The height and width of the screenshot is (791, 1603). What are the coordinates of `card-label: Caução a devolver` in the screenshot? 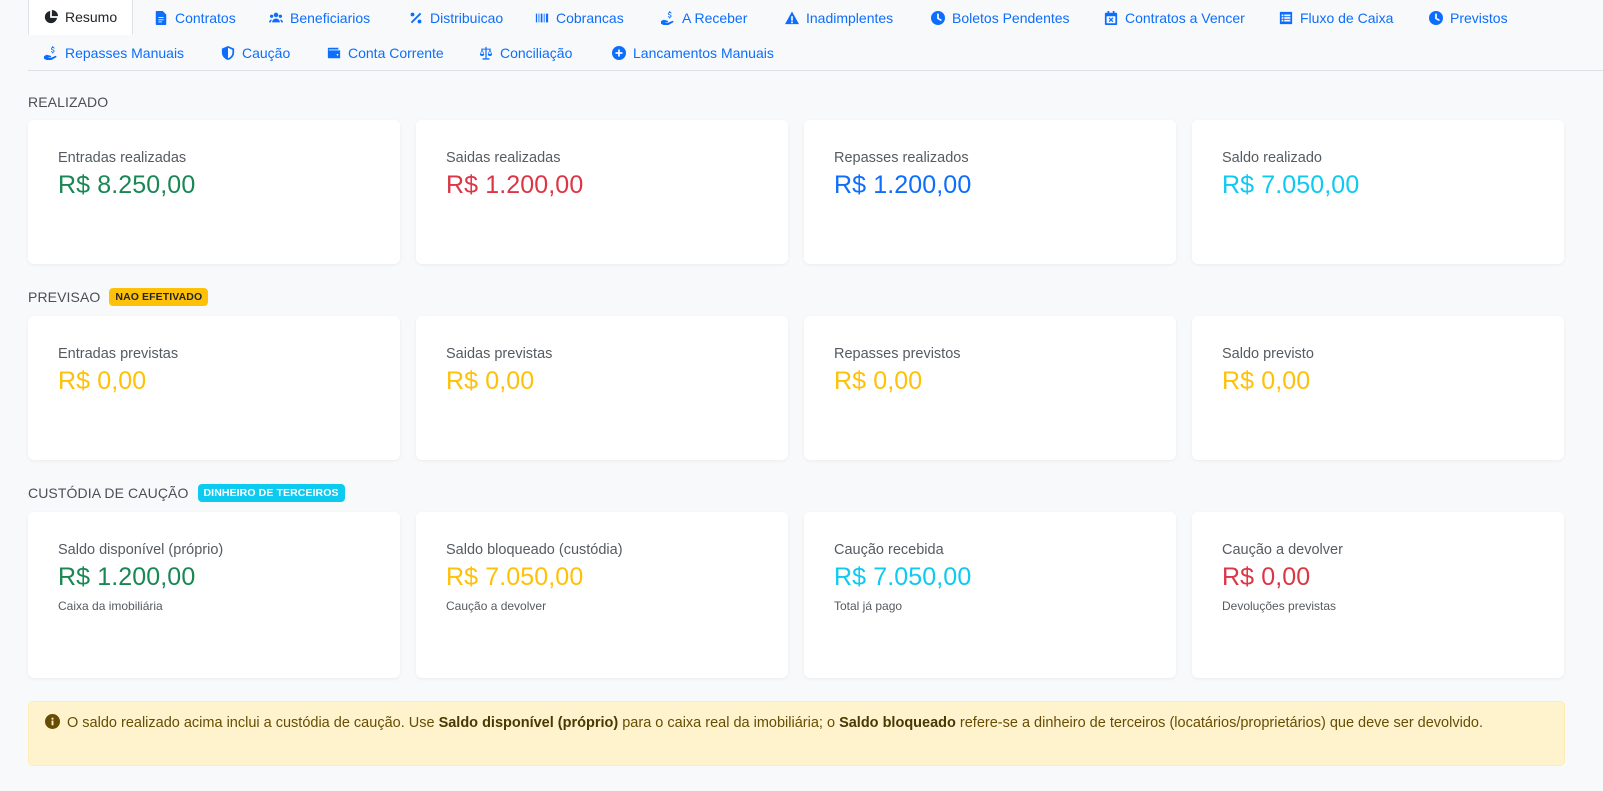 It's located at (1282, 550).